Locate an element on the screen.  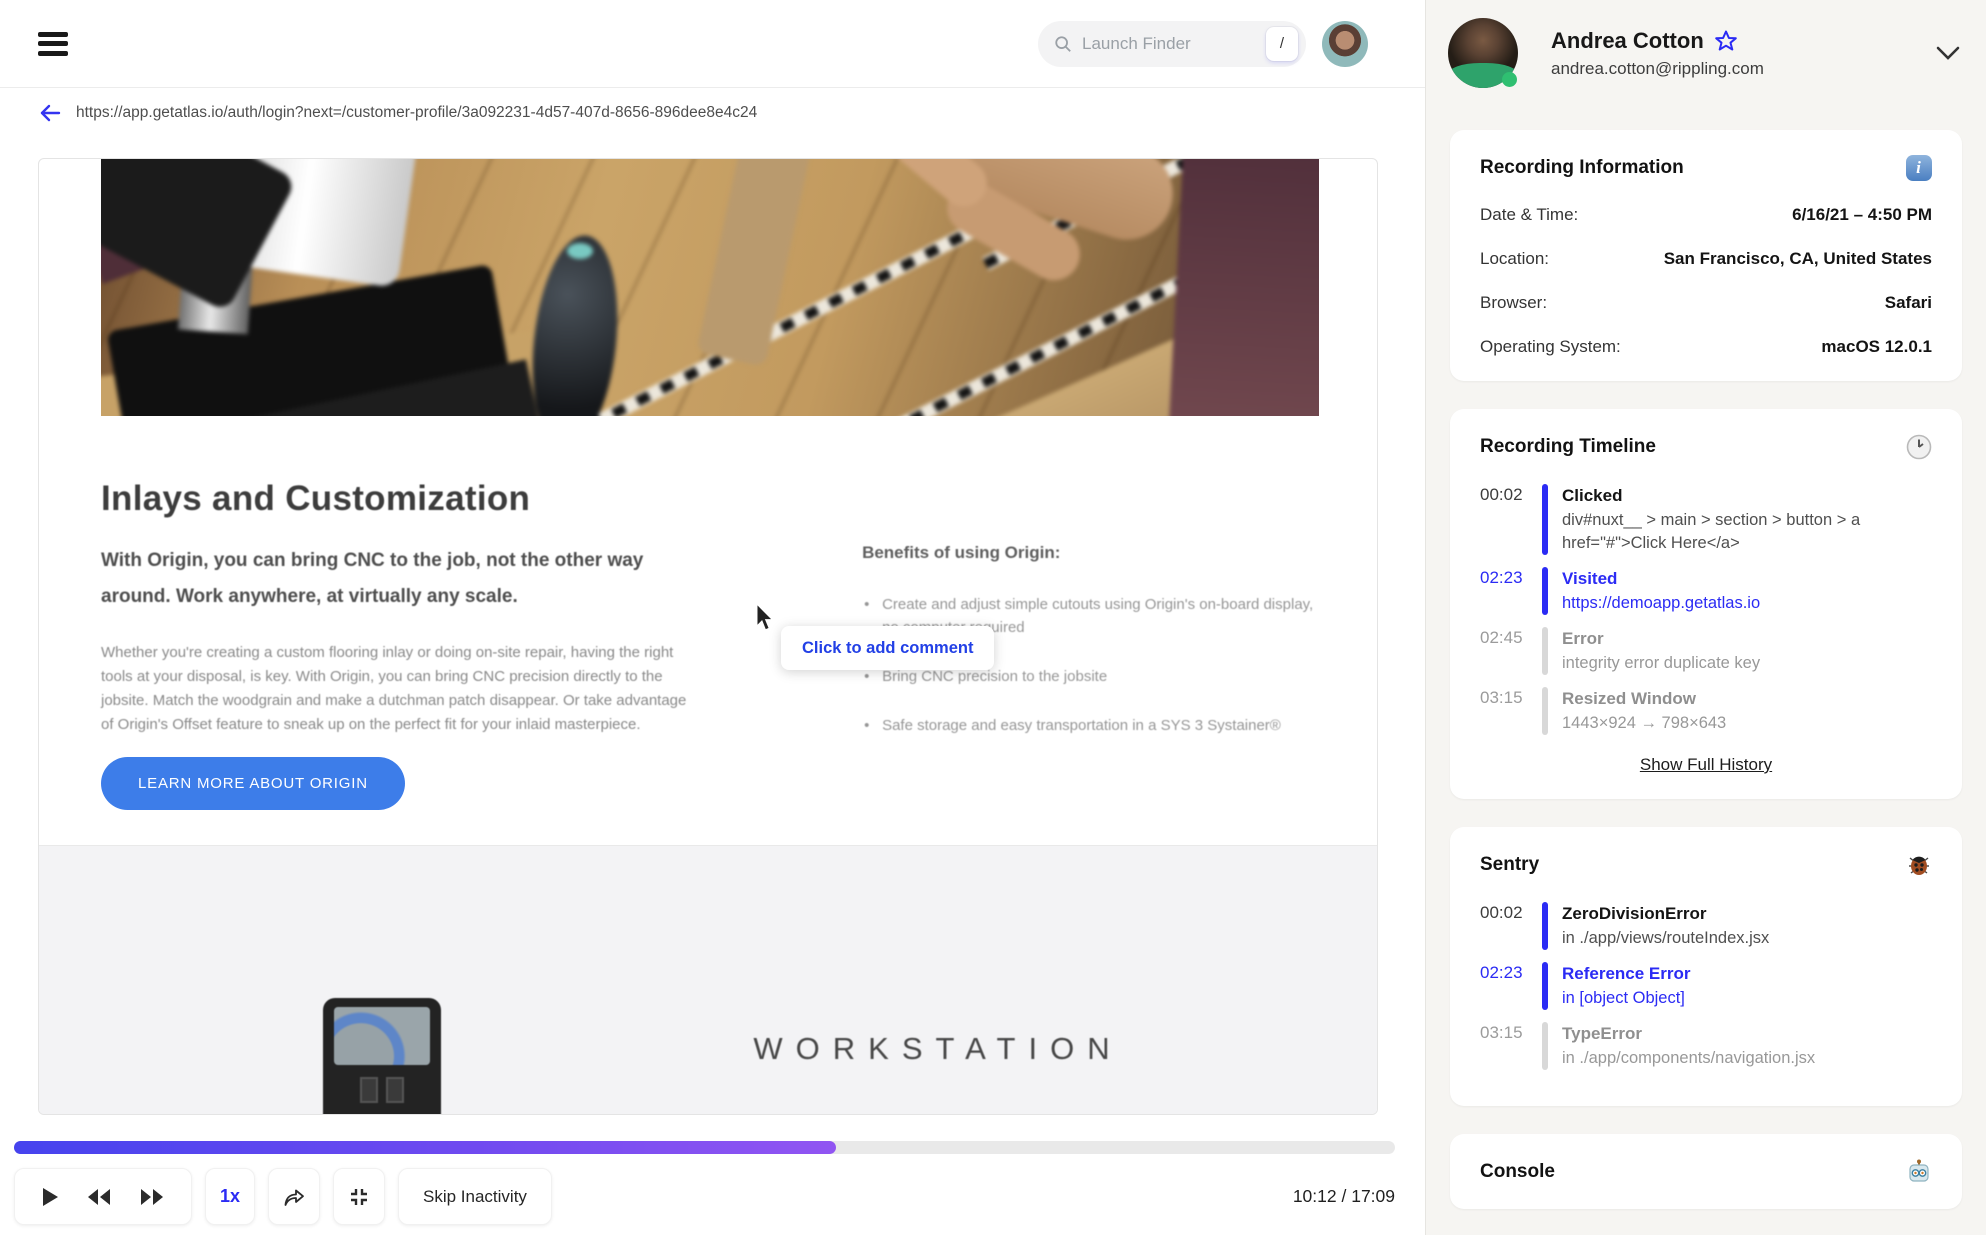
user-email: andrea.cotton@rippling.com is located at coordinates (1657, 68).